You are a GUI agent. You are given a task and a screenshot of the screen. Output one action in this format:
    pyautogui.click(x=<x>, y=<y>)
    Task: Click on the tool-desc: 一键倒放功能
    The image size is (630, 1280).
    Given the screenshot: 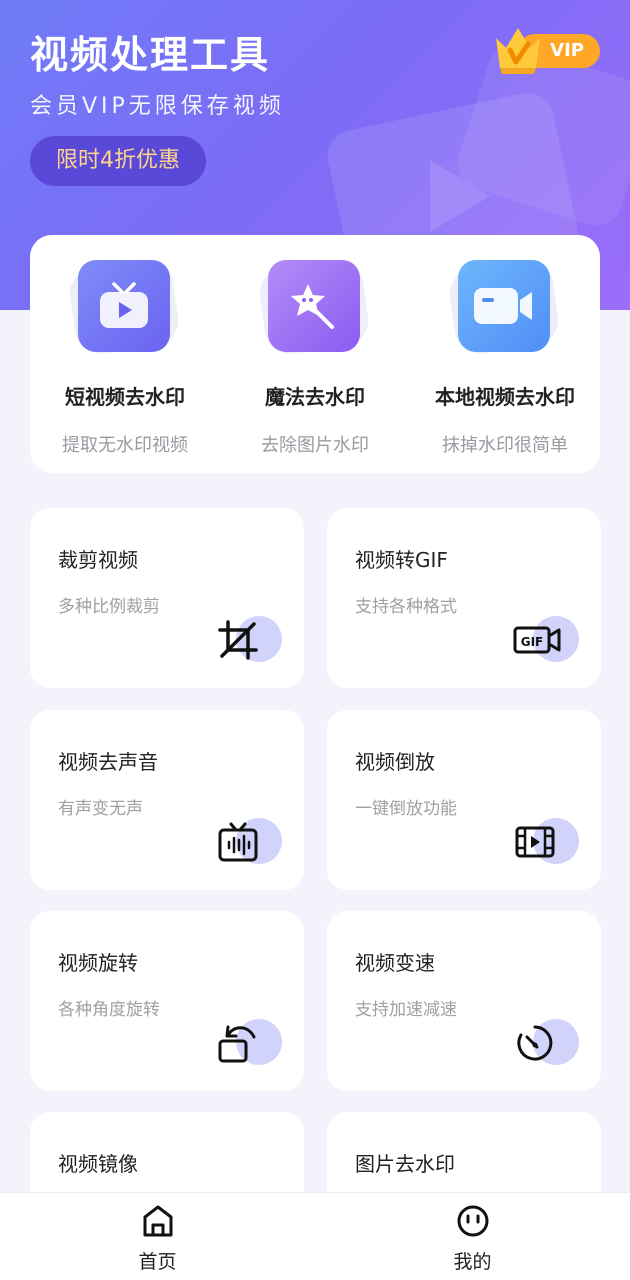 What is the action you would take?
    pyautogui.click(x=406, y=809)
    